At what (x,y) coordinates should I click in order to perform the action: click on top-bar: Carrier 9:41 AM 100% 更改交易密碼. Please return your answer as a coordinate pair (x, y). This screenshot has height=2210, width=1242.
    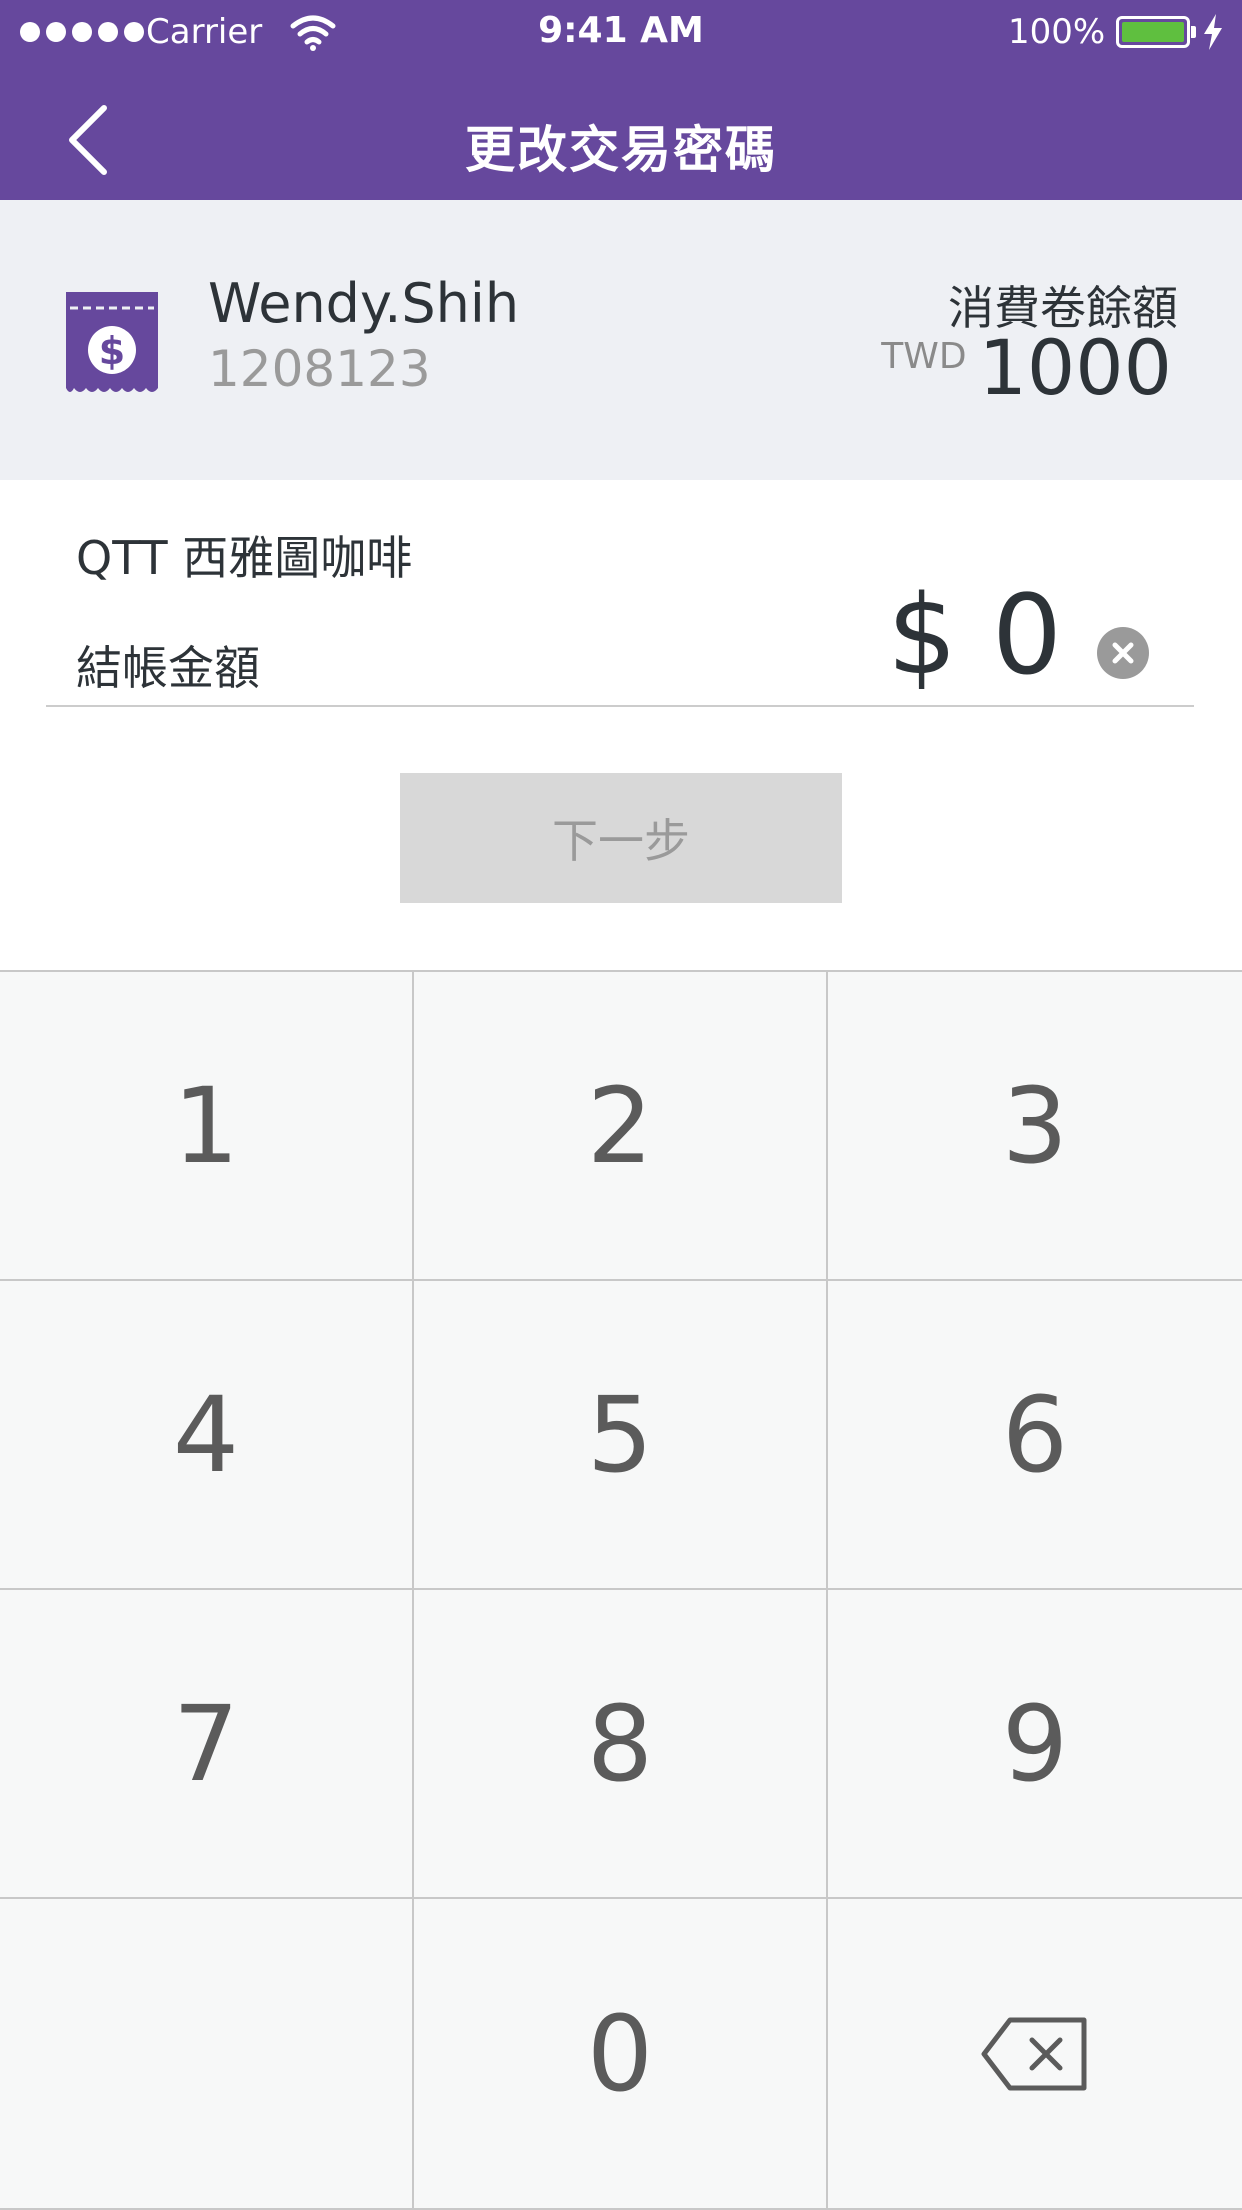
    Looking at the image, I should click on (621, 100).